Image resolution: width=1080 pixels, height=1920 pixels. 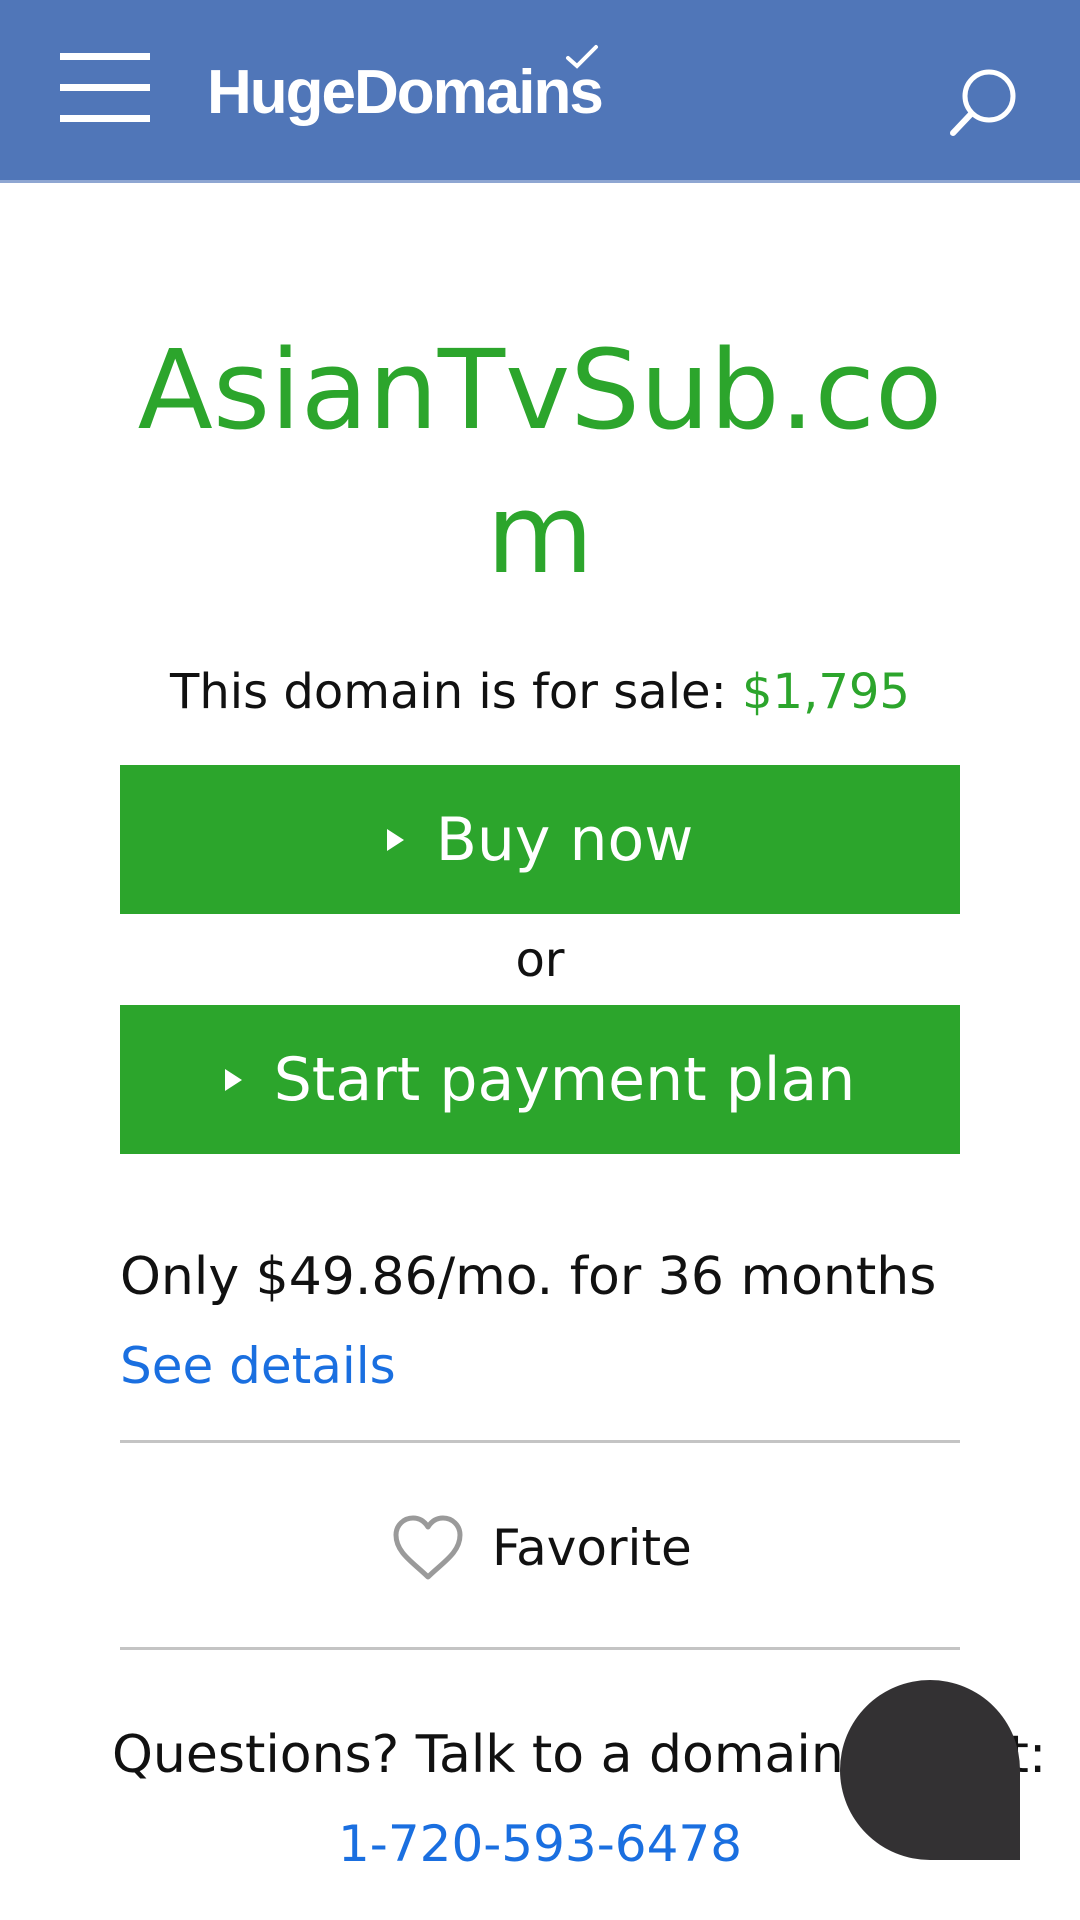 I want to click on monthly-payment-text: Only $49.86/mo. for 36 months, so click(x=528, y=1277).